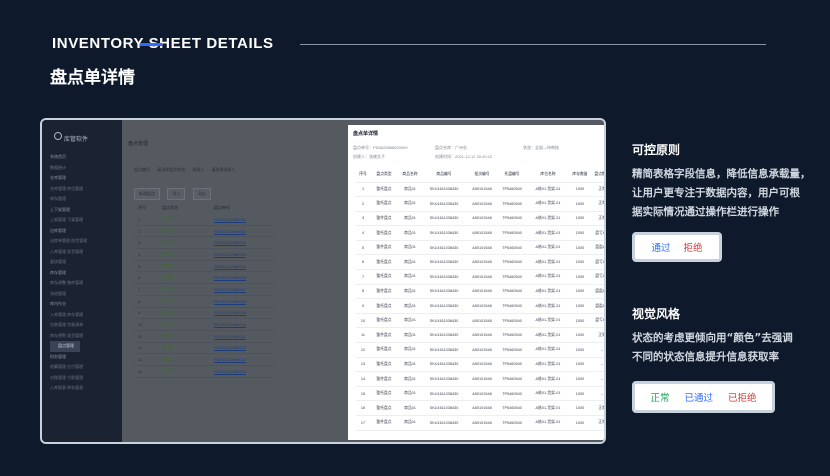 Image resolution: width=830 pixels, height=476 pixels. I want to click on sidebar-item: 上架管理 下架管理, so click(84, 220).